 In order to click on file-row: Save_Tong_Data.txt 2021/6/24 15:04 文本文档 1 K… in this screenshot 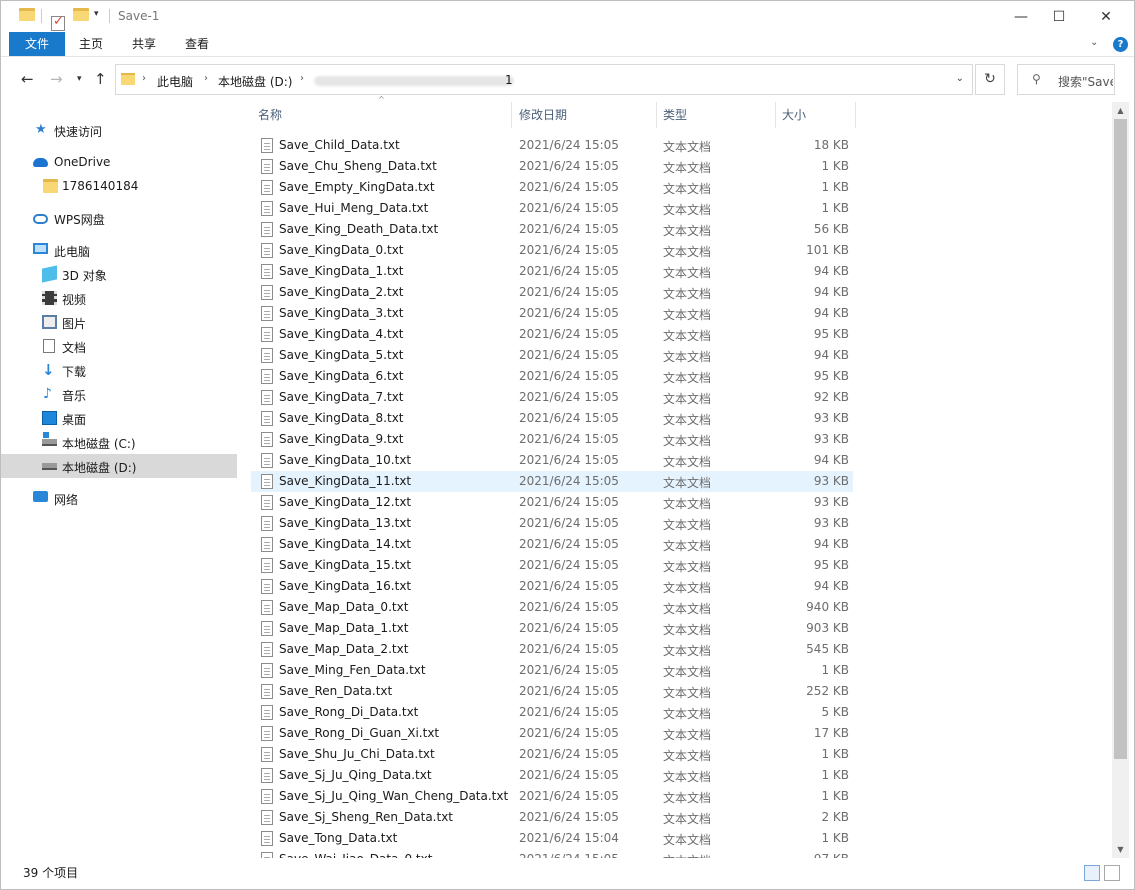, I will do `click(552, 838)`.